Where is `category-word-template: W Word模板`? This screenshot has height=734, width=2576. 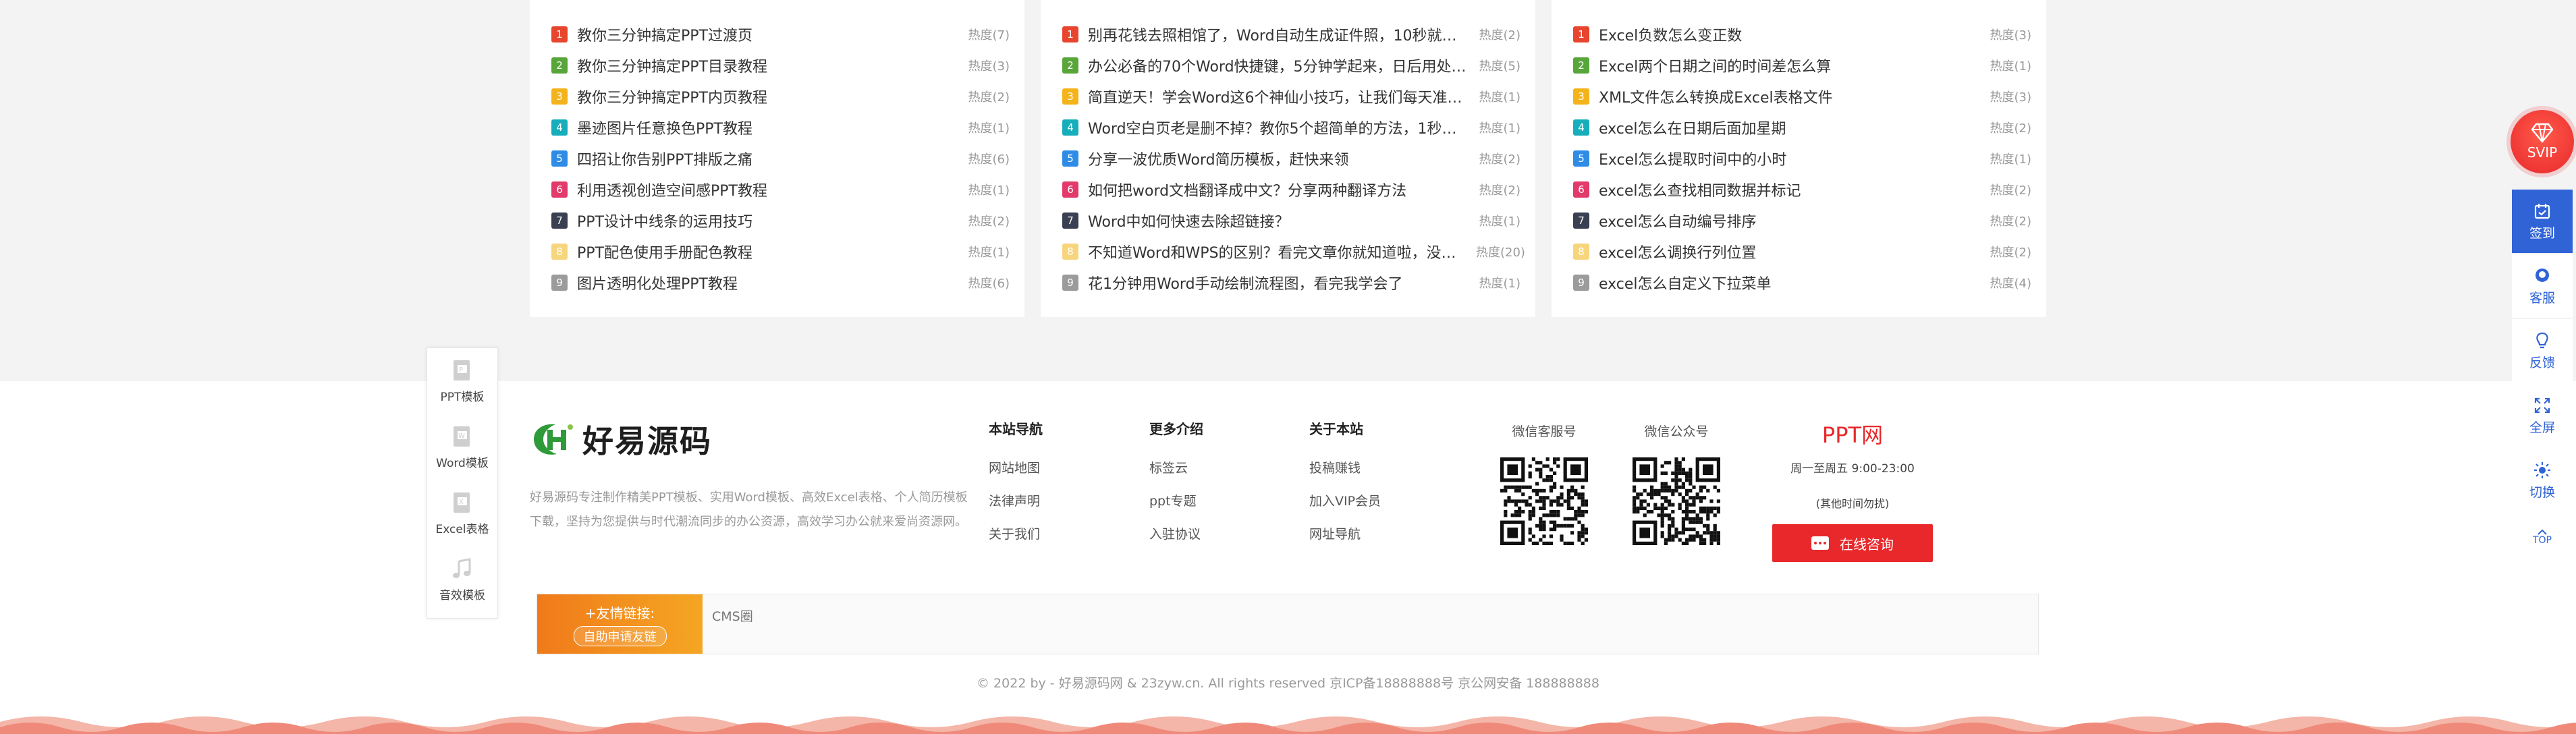 category-word-template: W Word模板 is located at coordinates (462, 447).